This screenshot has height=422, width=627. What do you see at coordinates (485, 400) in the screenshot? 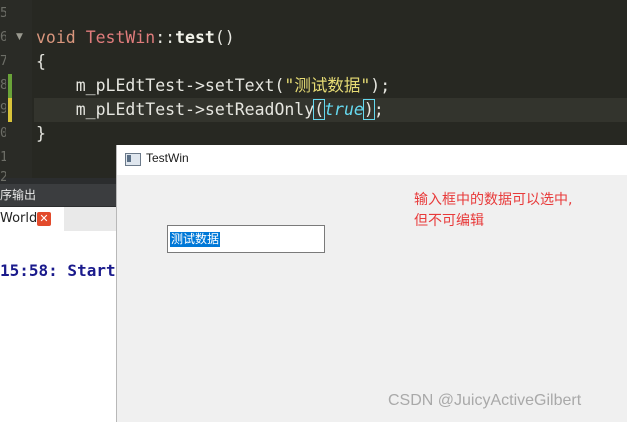
I see `watermark: CSDN @JuicyActiveGilbert` at bounding box center [485, 400].